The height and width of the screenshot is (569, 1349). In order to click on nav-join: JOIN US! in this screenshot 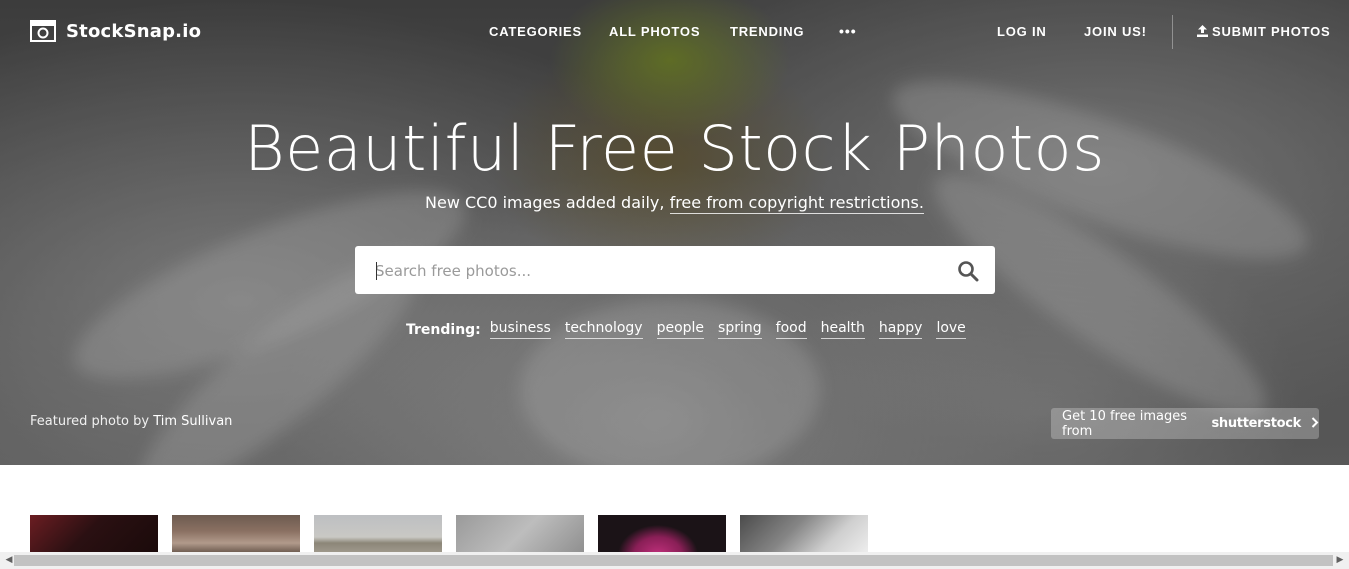, I will do `click(1115, 31)`.